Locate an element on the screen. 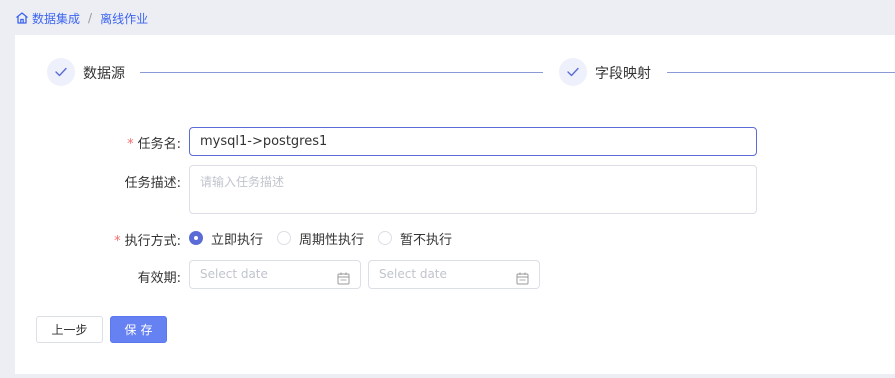 The image size is (895, 378). radio-periodic-label: 周期性执行 is located at coordinates (332, 240).